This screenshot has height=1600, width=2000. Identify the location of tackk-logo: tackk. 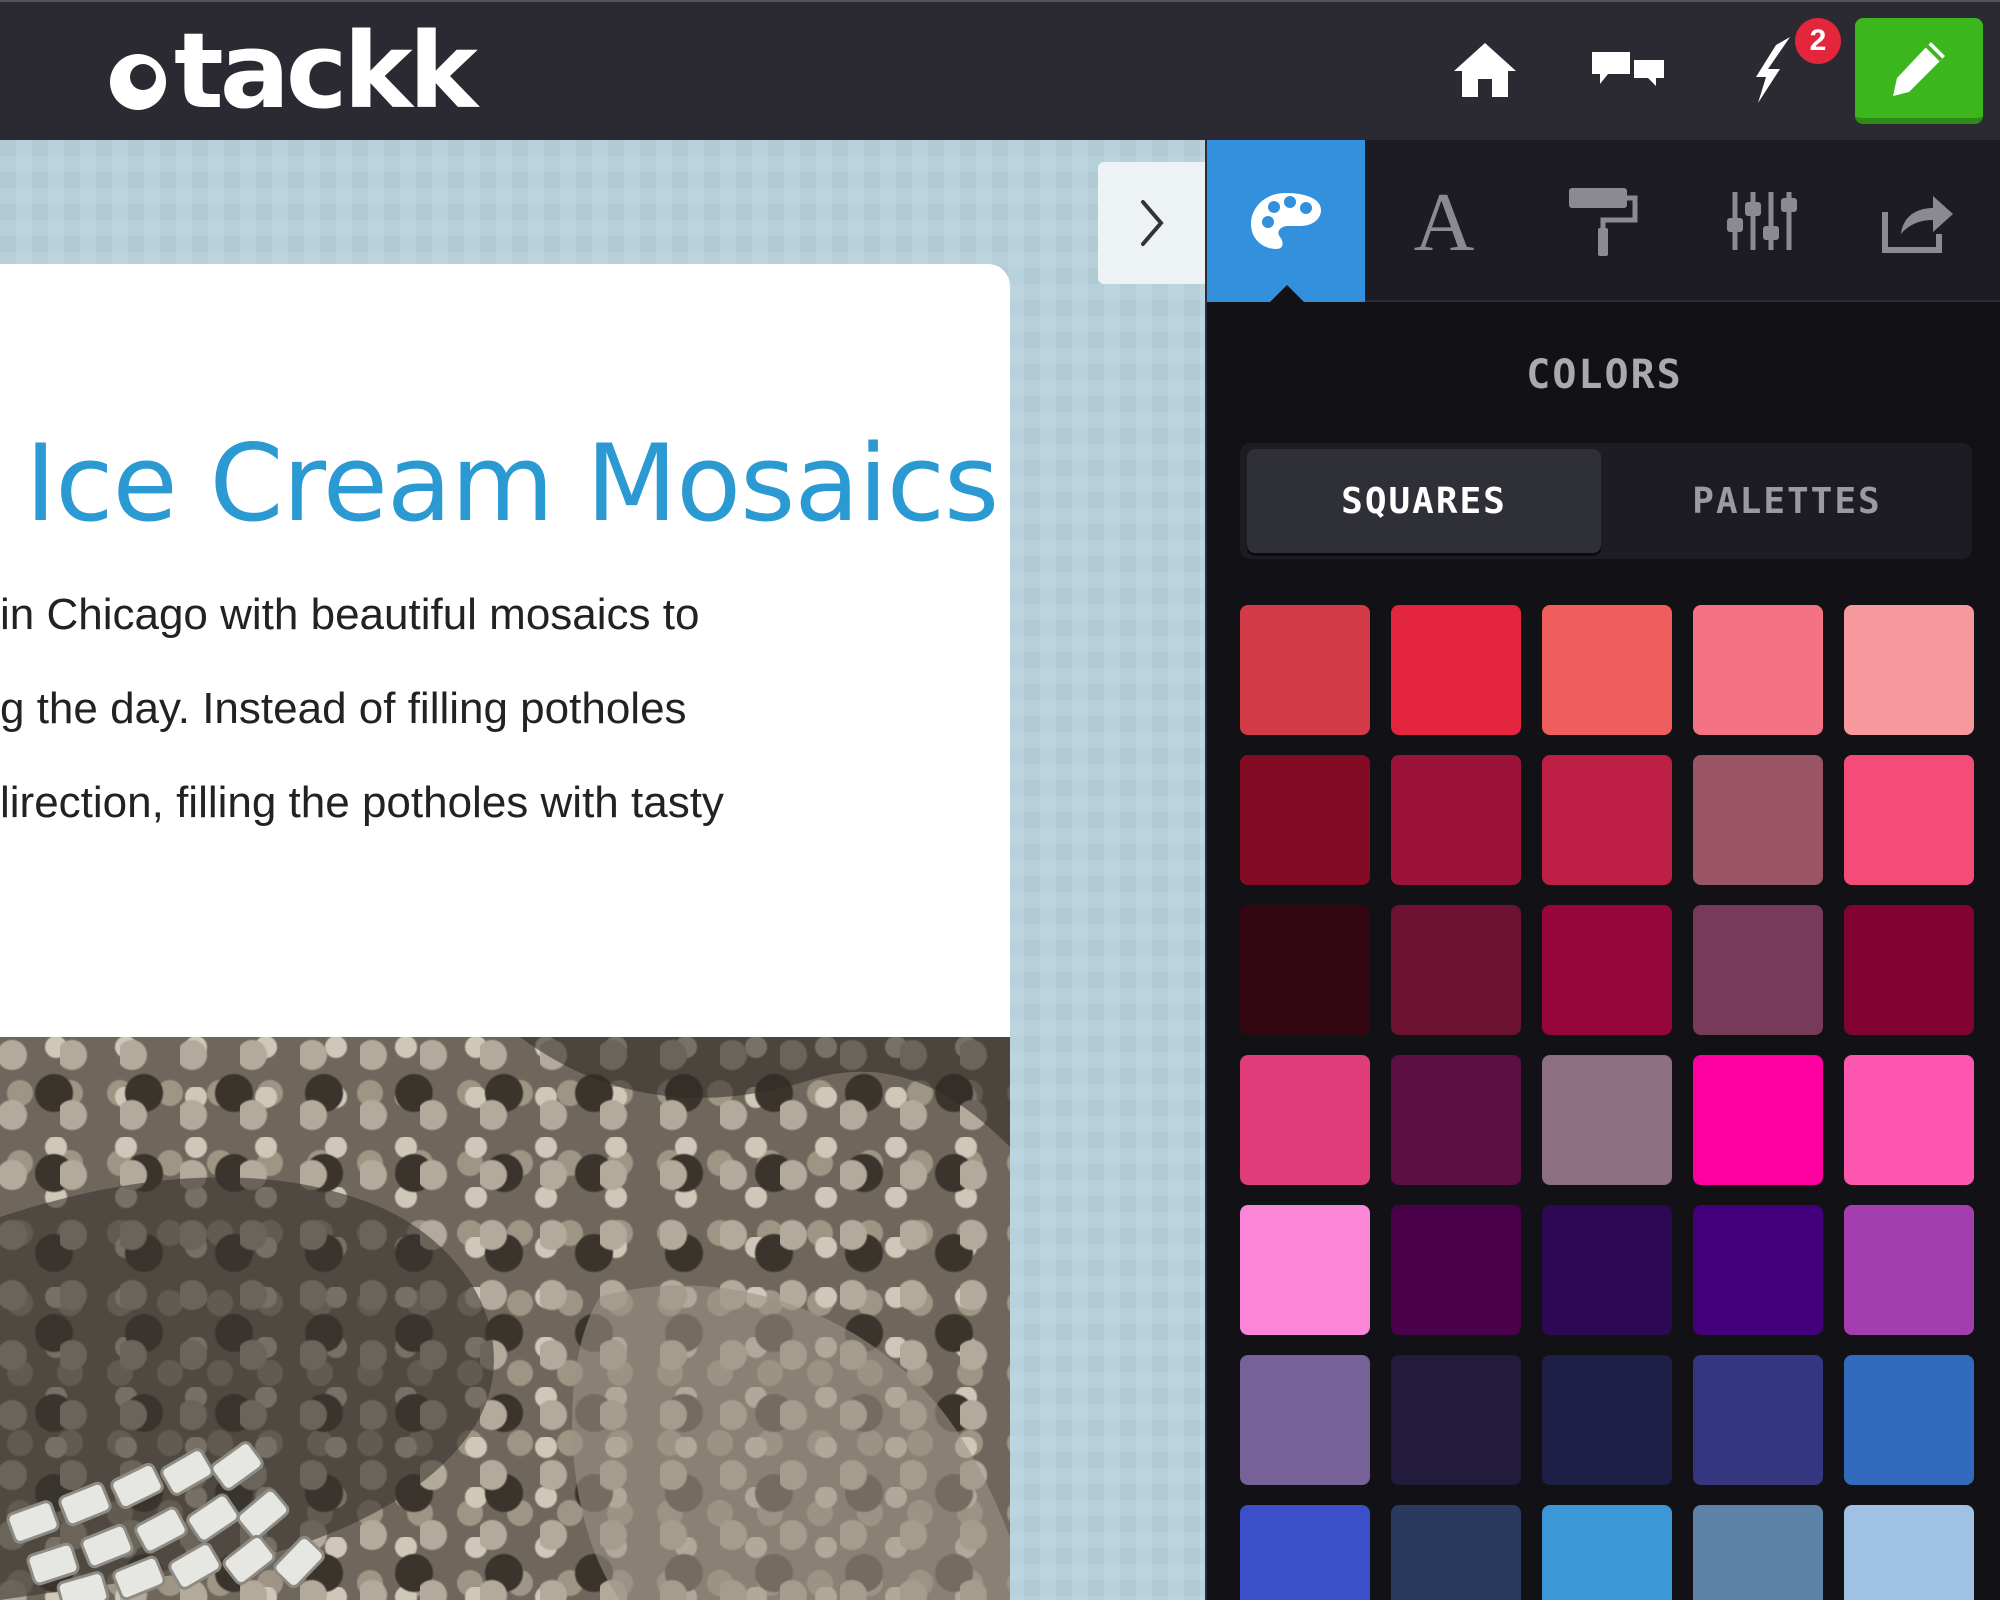
(294, 71).